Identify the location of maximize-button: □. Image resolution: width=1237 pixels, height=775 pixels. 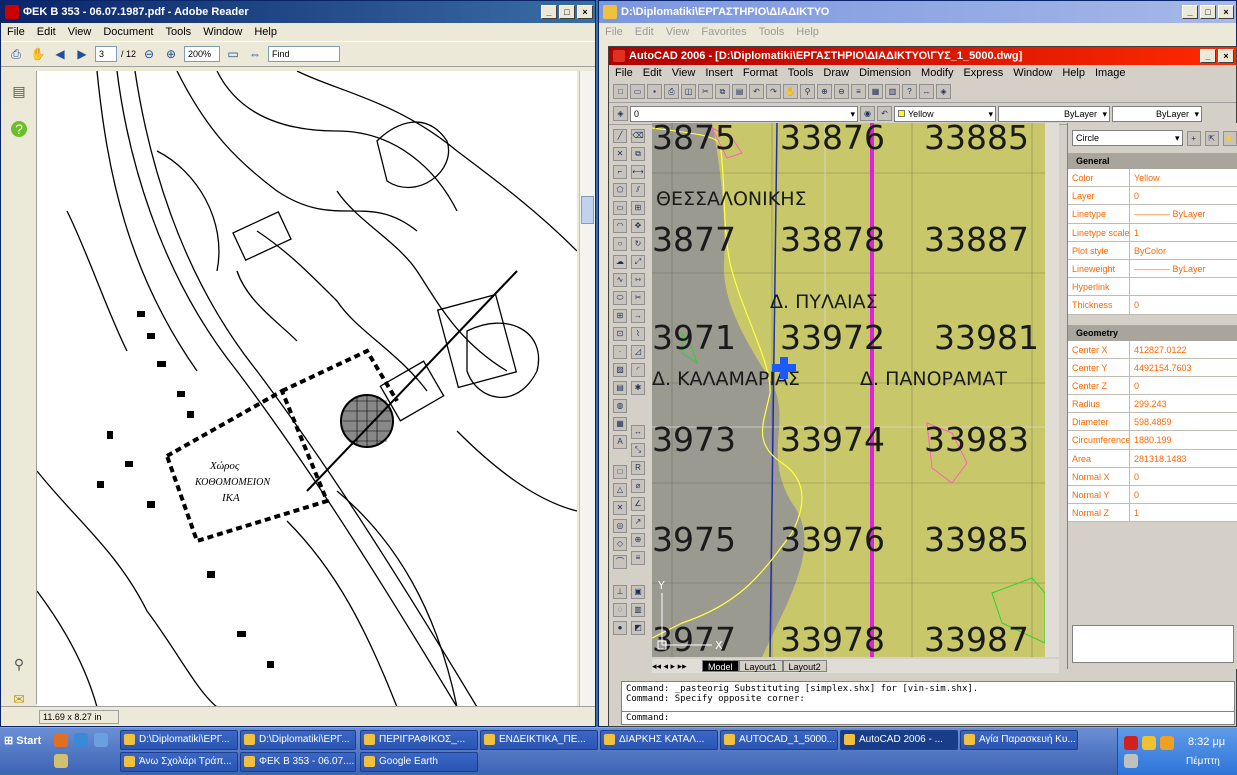
(1208, 12).